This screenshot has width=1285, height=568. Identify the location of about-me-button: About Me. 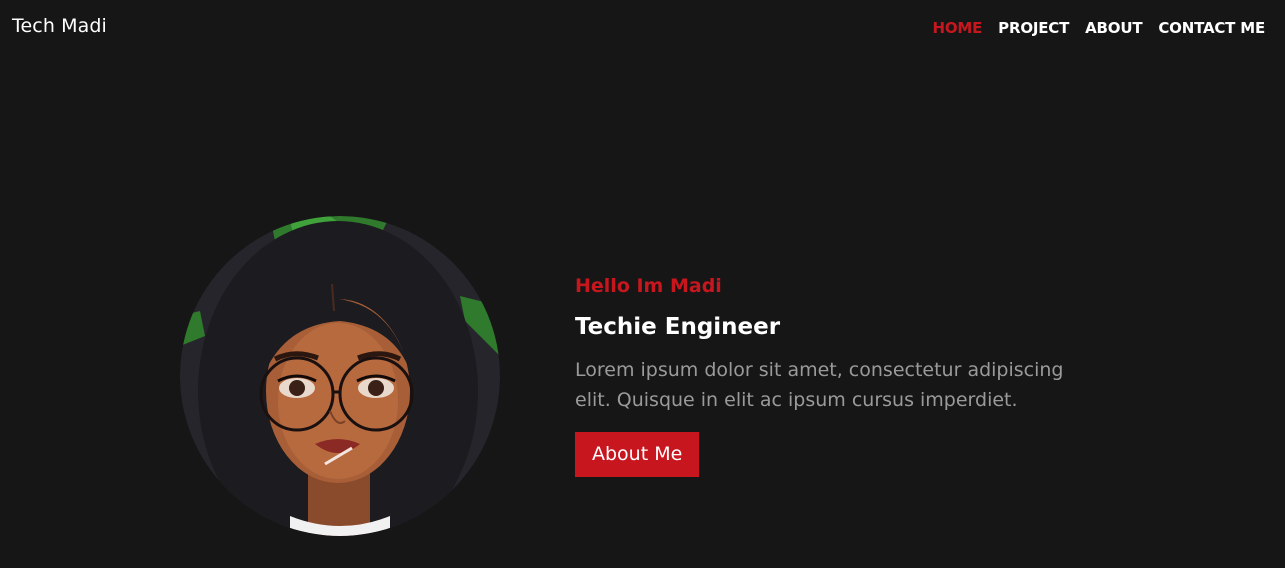
(637, 454).